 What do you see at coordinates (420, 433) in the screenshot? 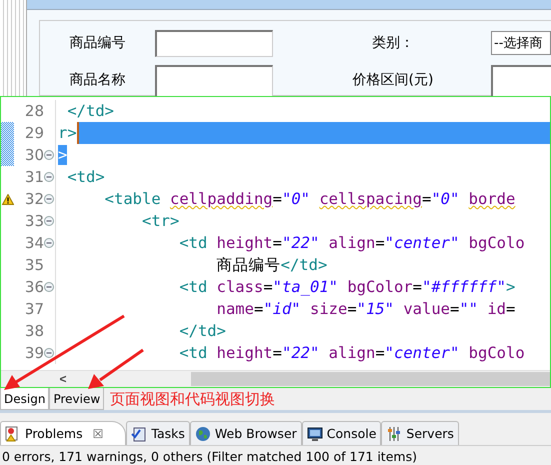
I see `panel-tab: Servers` at bounding box center [420, 433].